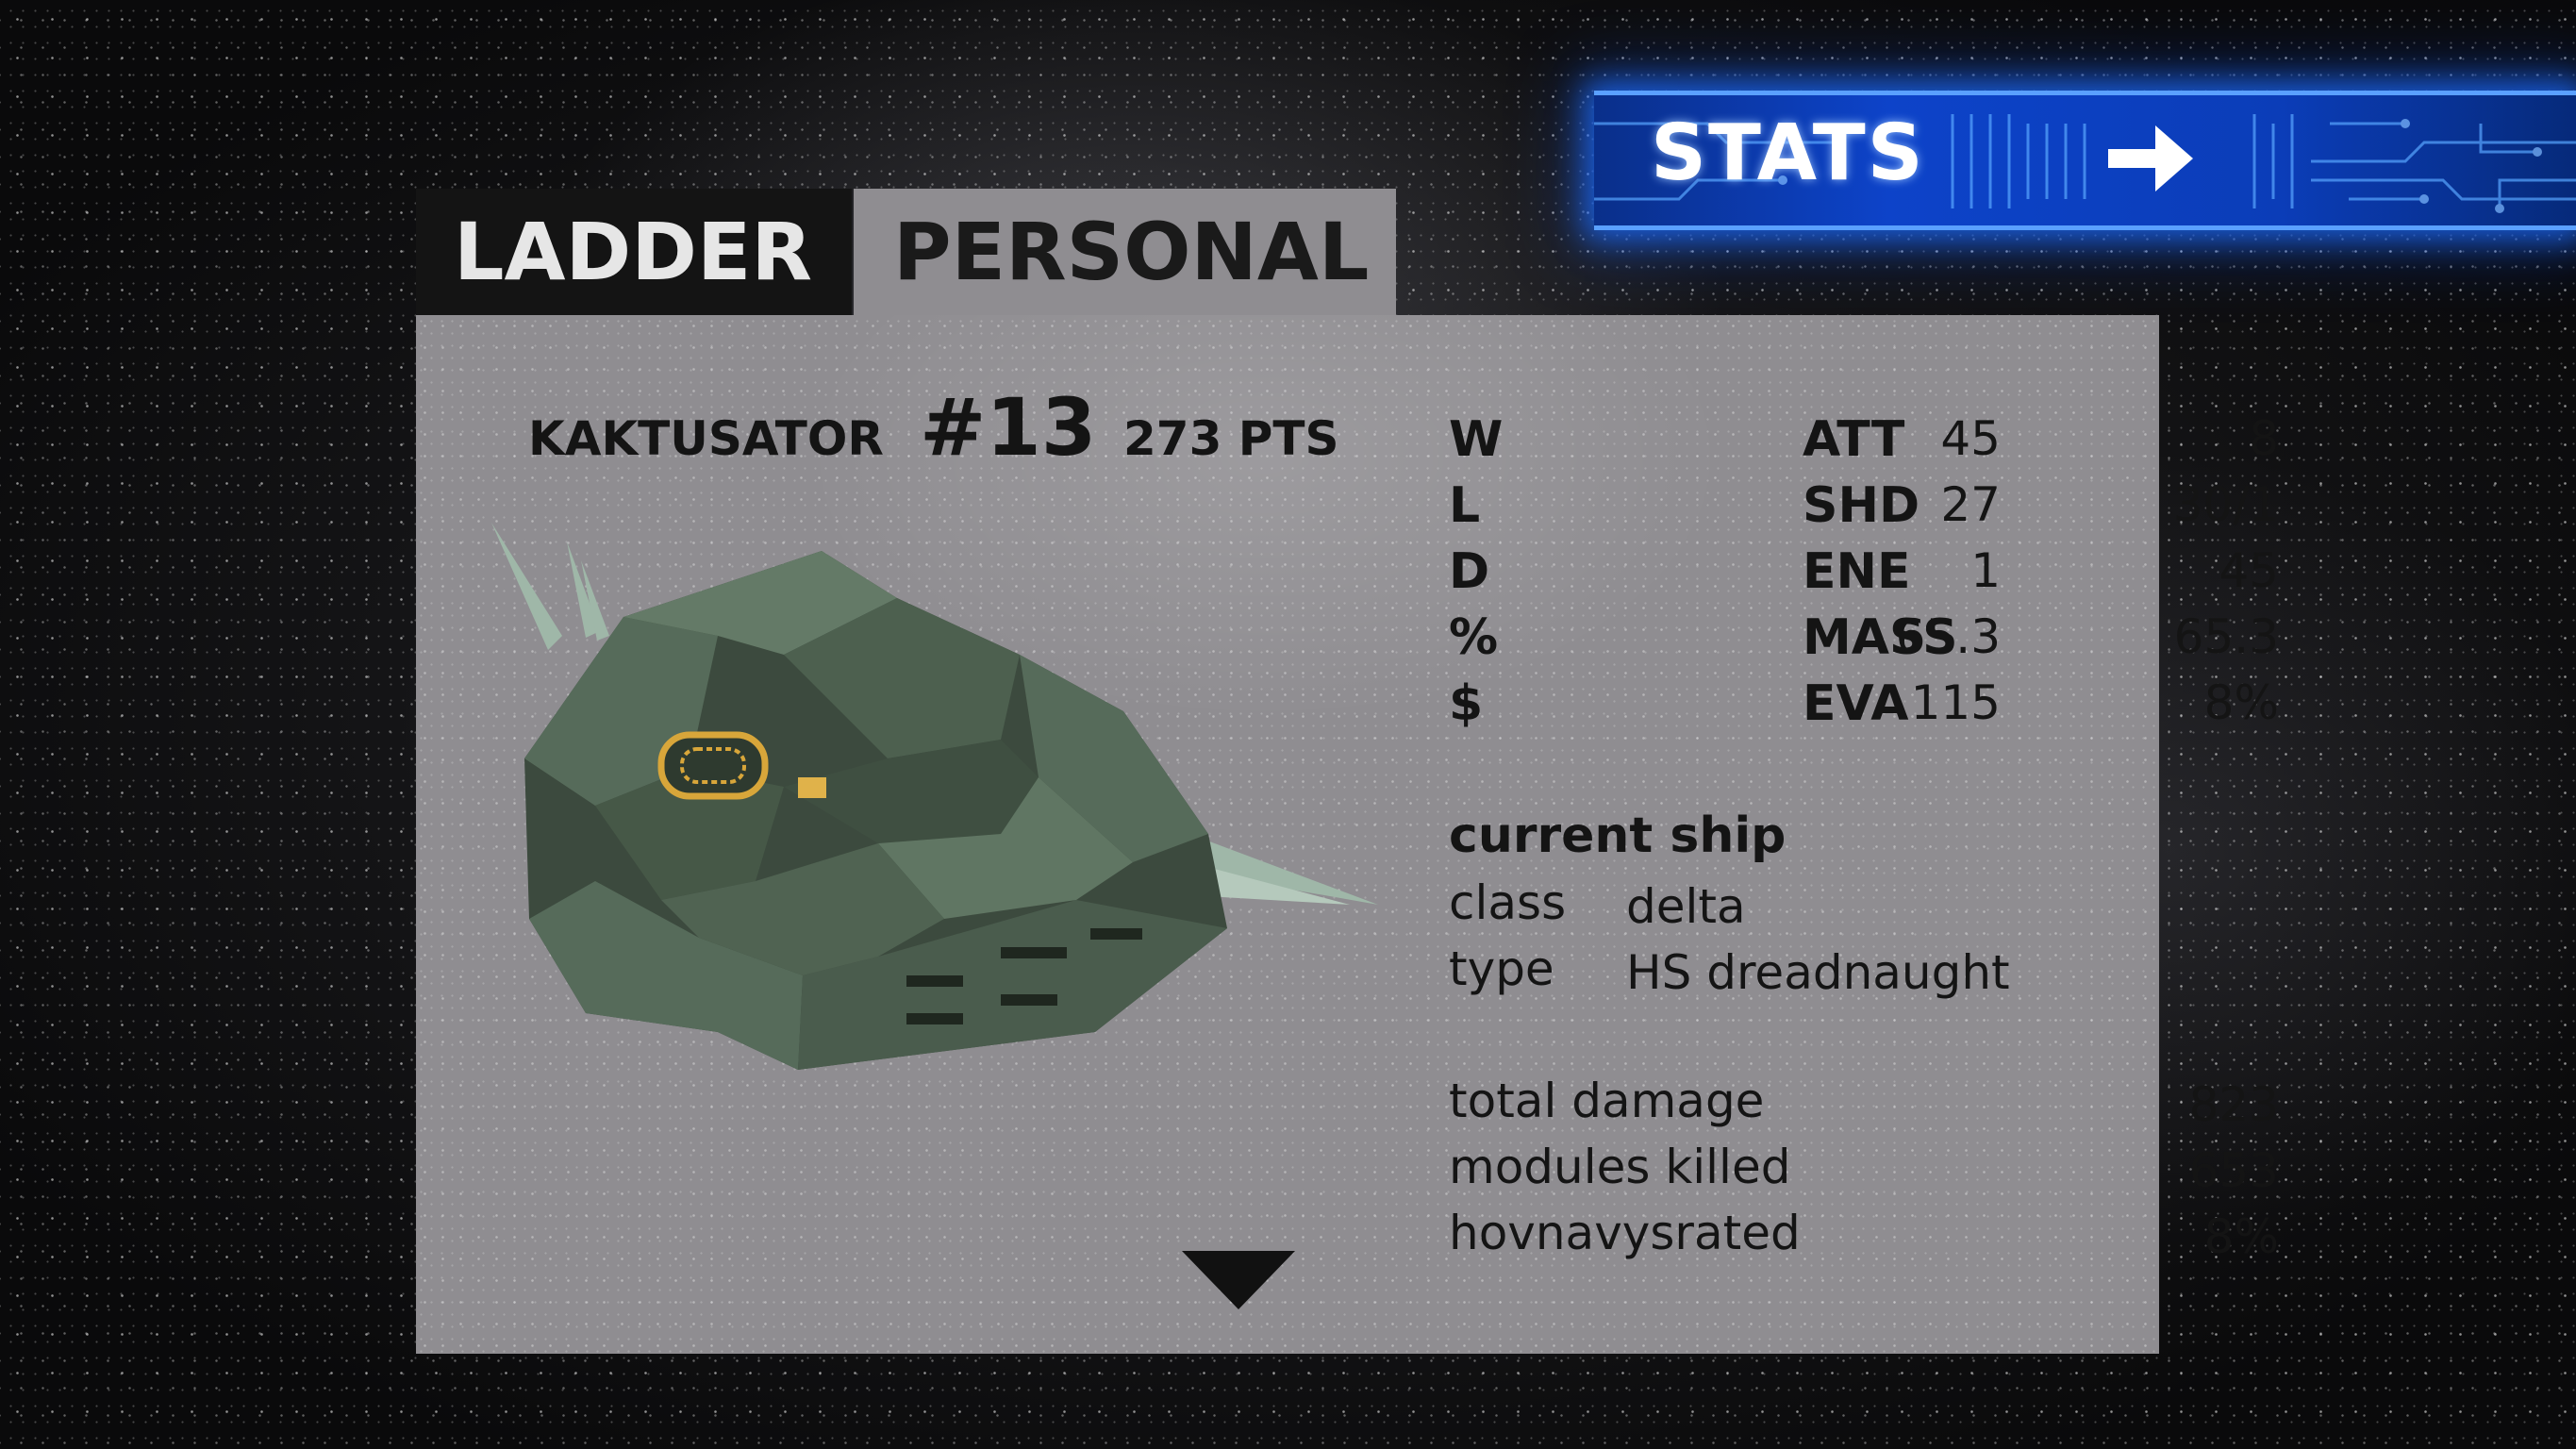 The width and height of the screenshot is (2576, 1449). What do you see at coordinates (706, 439) in the screenshot?
I see `player-name: KAKTUSATOR` at bounding box center [706, 439].